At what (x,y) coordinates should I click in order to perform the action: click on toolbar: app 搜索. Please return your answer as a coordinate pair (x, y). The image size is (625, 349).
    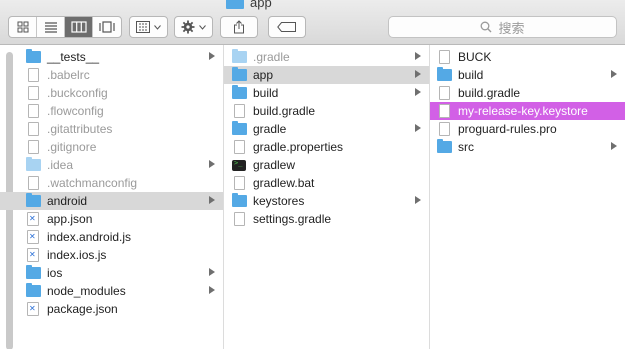
    Looking at the image, I should click on (312, 22).